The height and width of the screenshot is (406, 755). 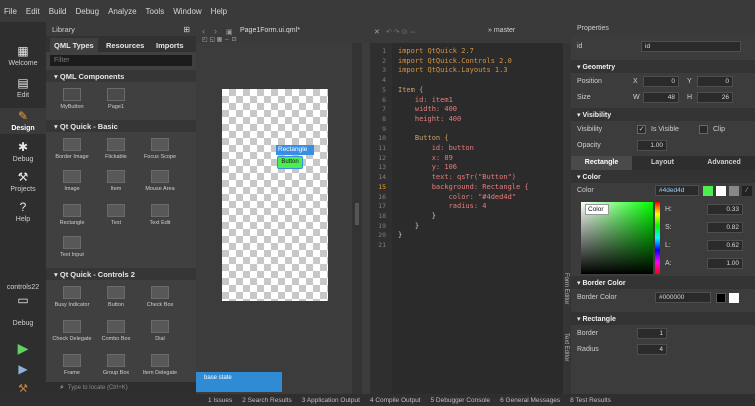 What do you see at coordinates (601, 163) in the screenshot?
I see `tab-rectangle: Rectangle` at bounding box center [601, 163].